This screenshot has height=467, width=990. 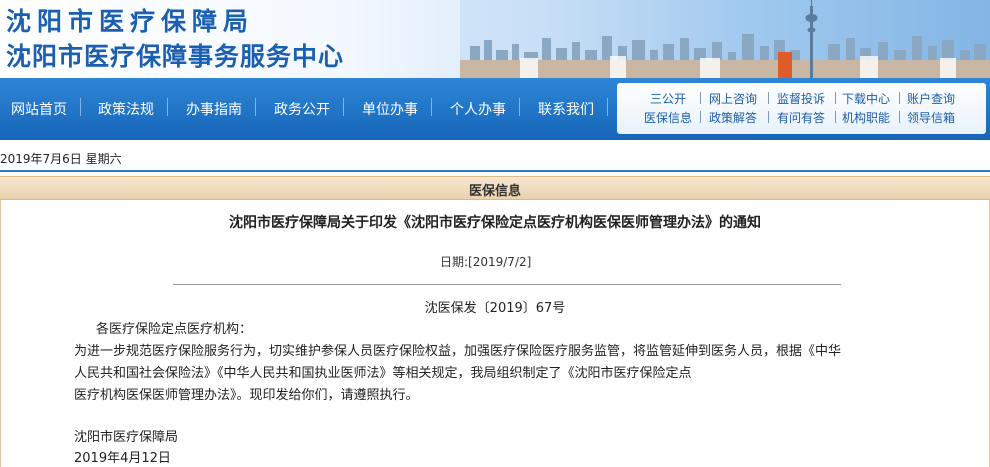 What do you see at coordinates (175, 56) in the screenshot?
I see `site-subtitle: 沈阳市医疗保障事务服务中心` at bounding box center [175, 56].